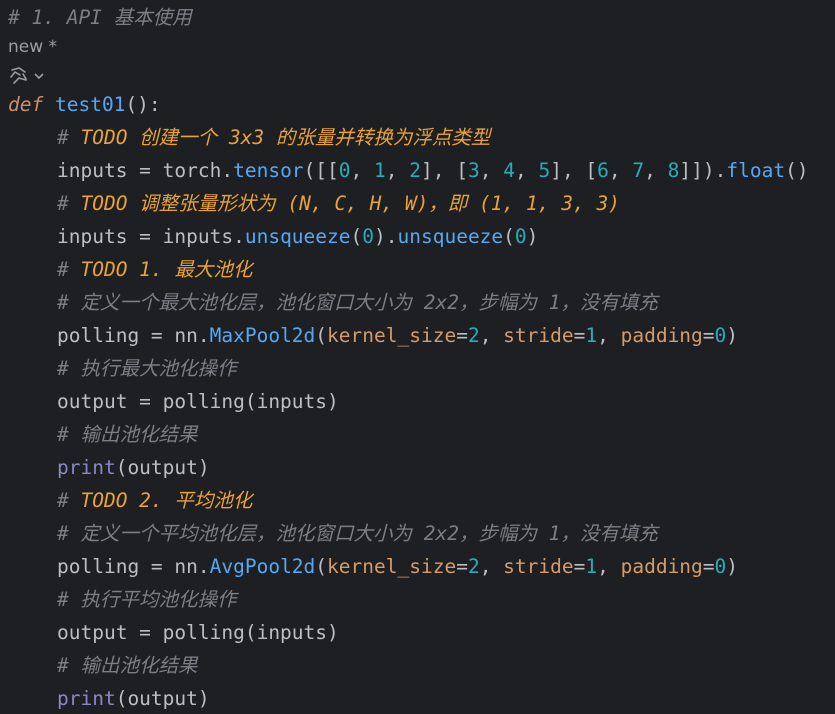 This screenshot has width=835, height=714. I want to click on comment-line: # TODO 创建一个 3x3 的张量并转换为浮点类型, so click(274, 137).